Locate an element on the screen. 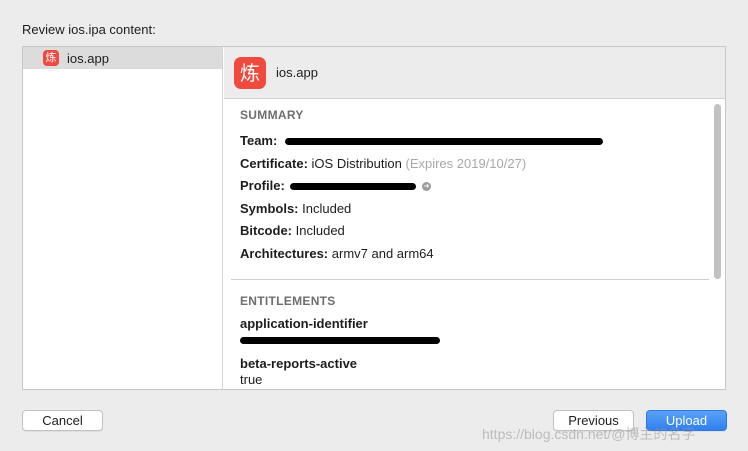  sidebar-item-label: ios.app is located at coordinates (88, 58).